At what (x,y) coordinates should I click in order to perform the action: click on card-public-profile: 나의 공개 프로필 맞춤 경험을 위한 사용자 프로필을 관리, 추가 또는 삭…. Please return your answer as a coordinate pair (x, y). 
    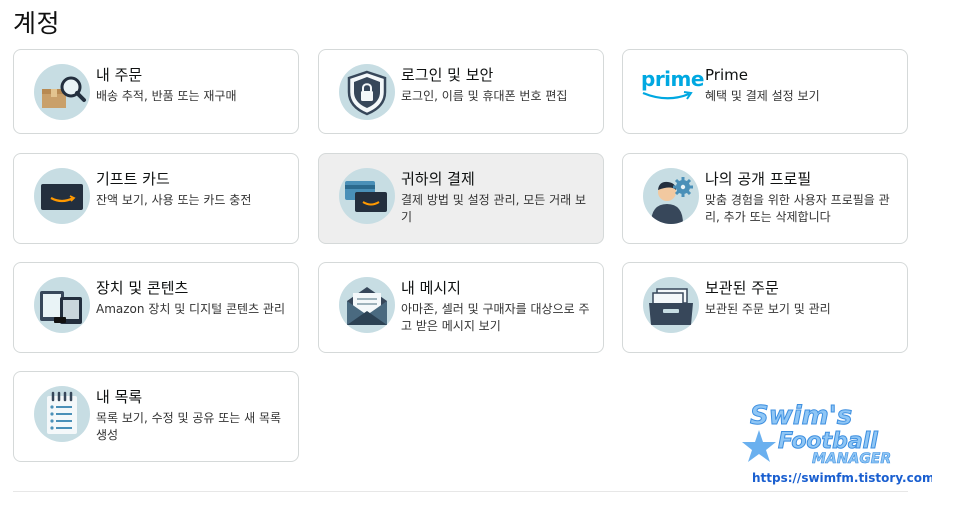
    Looking at the image, I should click on (765, 198).